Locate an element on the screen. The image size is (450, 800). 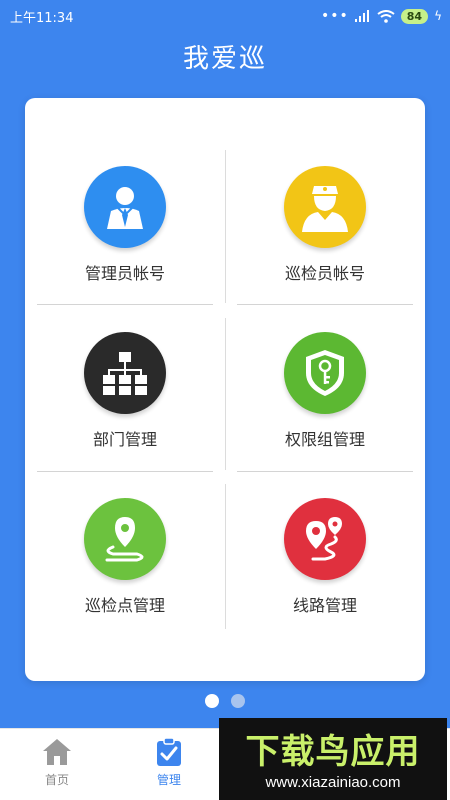
tile-checkpoint-management: 巡检点管理 is located at coordinates (125, 578).